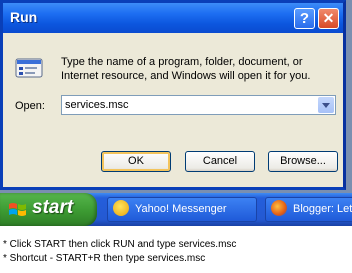  I want to click on taskbar-item-blogger: Blogger: Let, so click(308, 209).